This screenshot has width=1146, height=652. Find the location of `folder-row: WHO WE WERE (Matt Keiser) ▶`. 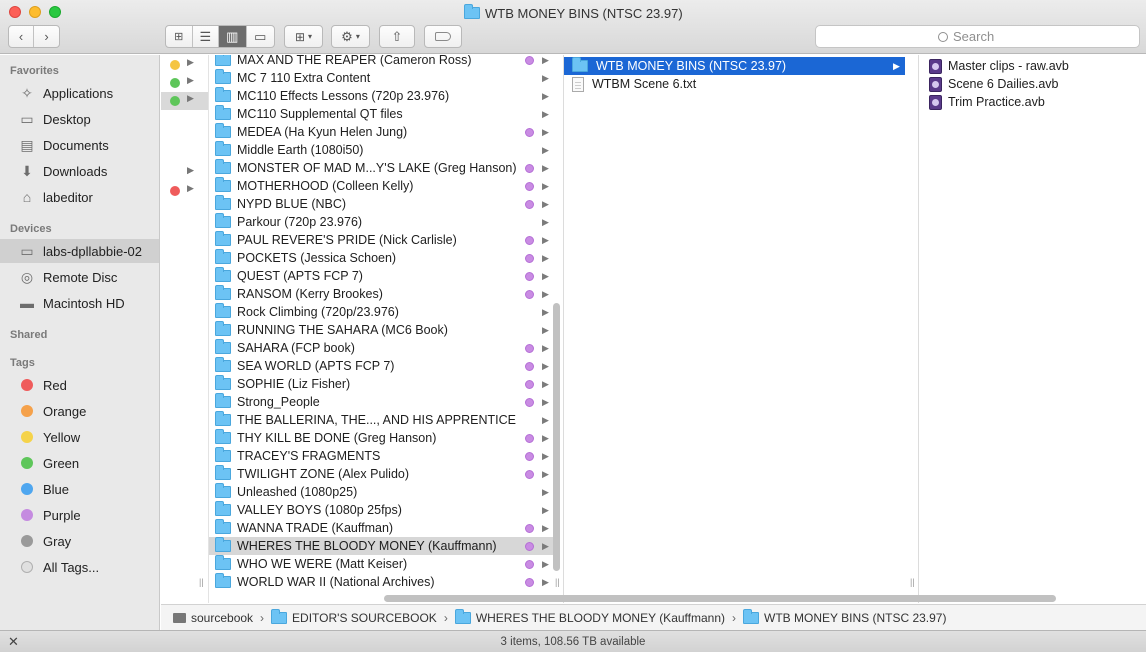

folder-row: WHO WE WERE (Matt Keiser) ▶ is located at coordinates (381, 564).